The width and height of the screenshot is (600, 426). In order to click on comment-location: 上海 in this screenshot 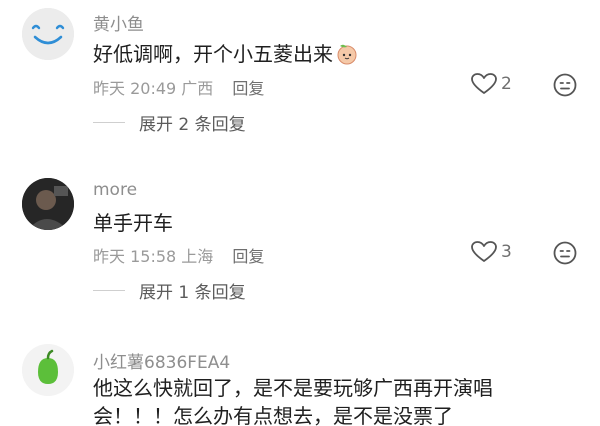, I will do `click(197, 256)`.